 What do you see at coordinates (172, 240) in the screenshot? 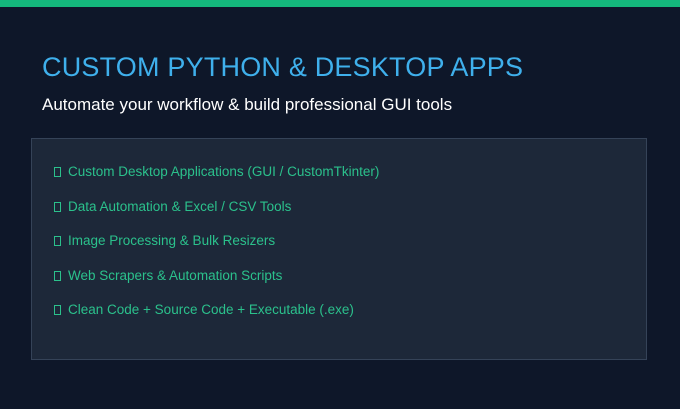
I see `feature-item-label: Image Processing & Bulk Resizers` at bounding box center [172, 240].